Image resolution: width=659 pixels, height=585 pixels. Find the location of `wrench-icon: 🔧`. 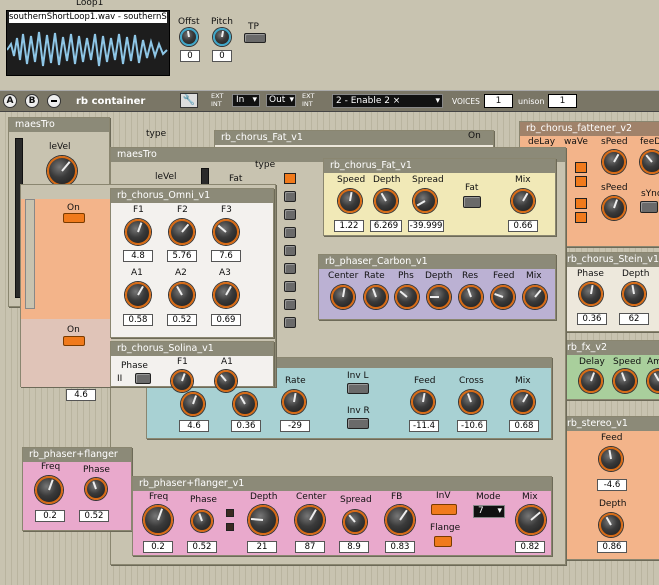

wrench-icon: 🔧 is located at coordinates (189, 100).